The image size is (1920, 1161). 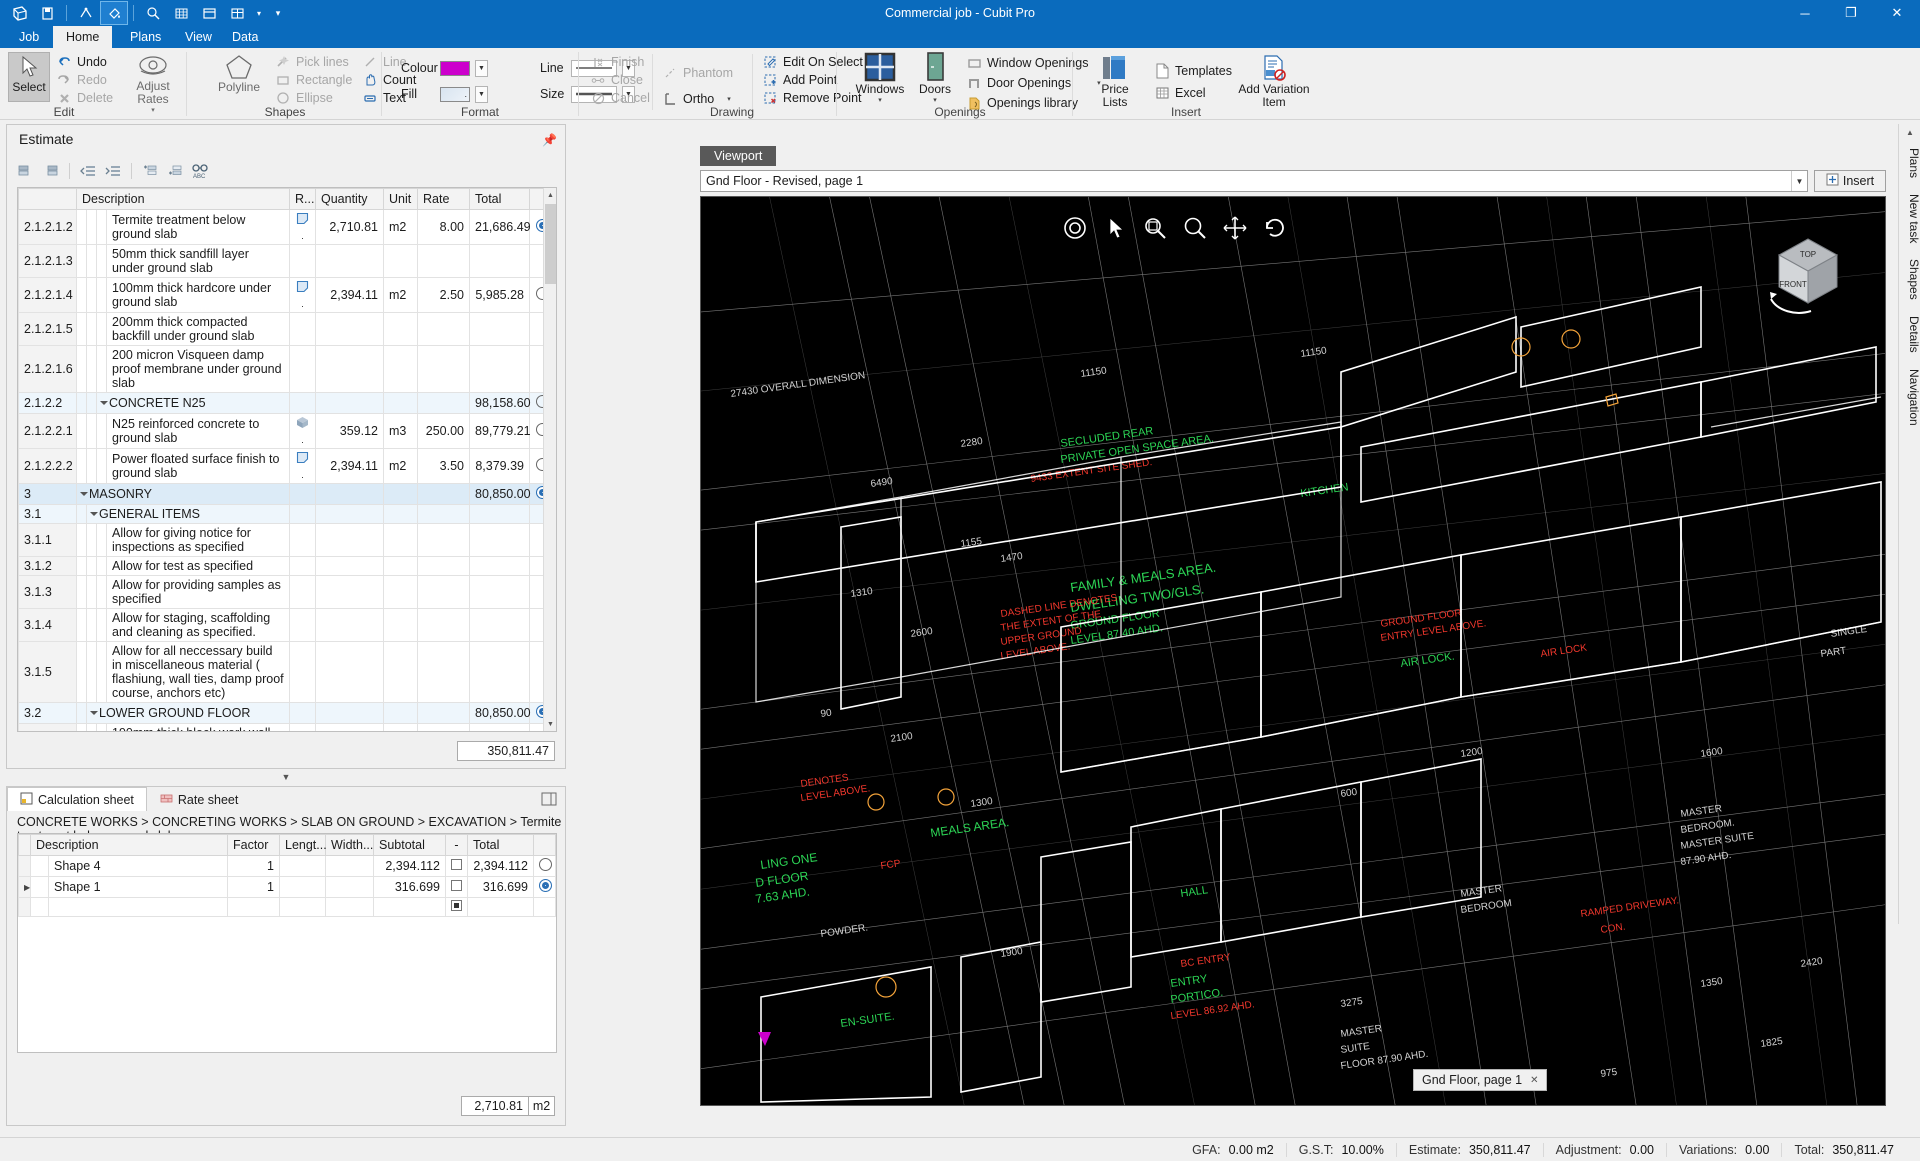 I want to click on windows-button: Windows ▾, so click(x=880, y=77).